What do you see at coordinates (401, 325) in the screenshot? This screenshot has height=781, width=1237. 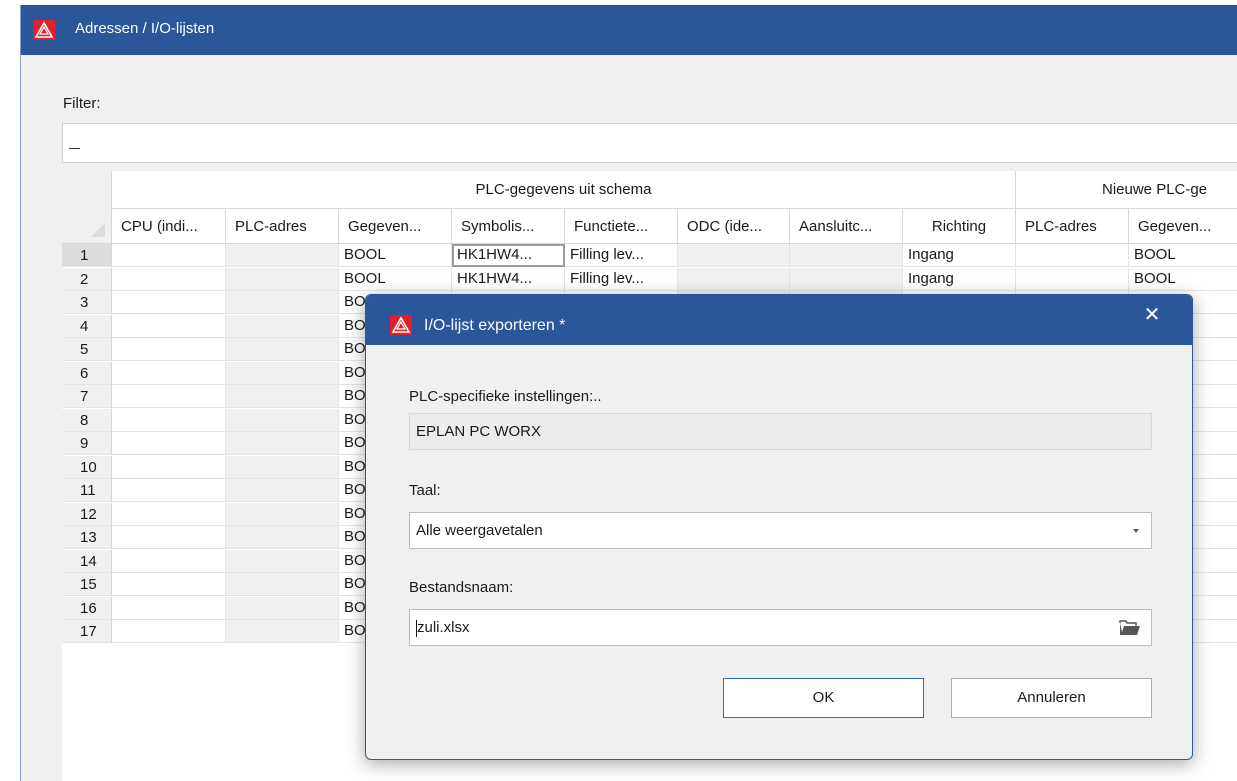 I see `dialog-warning-icon` at bounding box center [401, 325].